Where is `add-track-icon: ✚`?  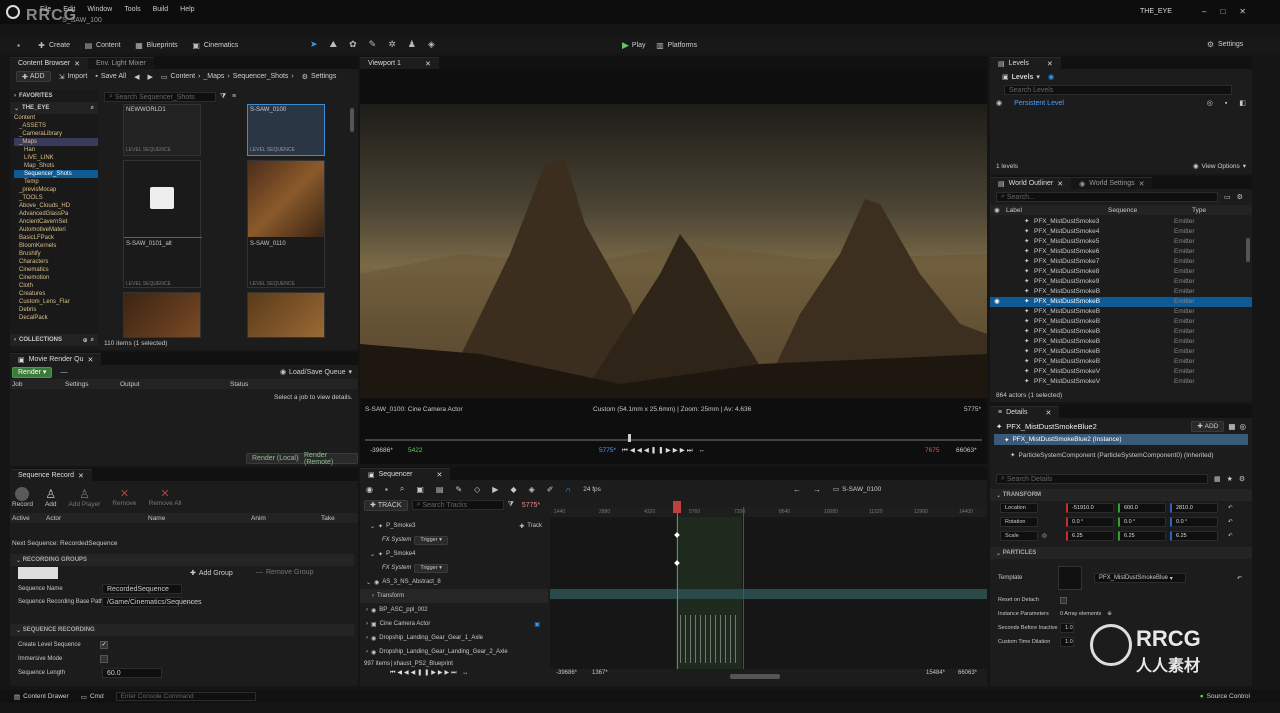 add-track-icon: ✚ is located at coordinates (521, 526).